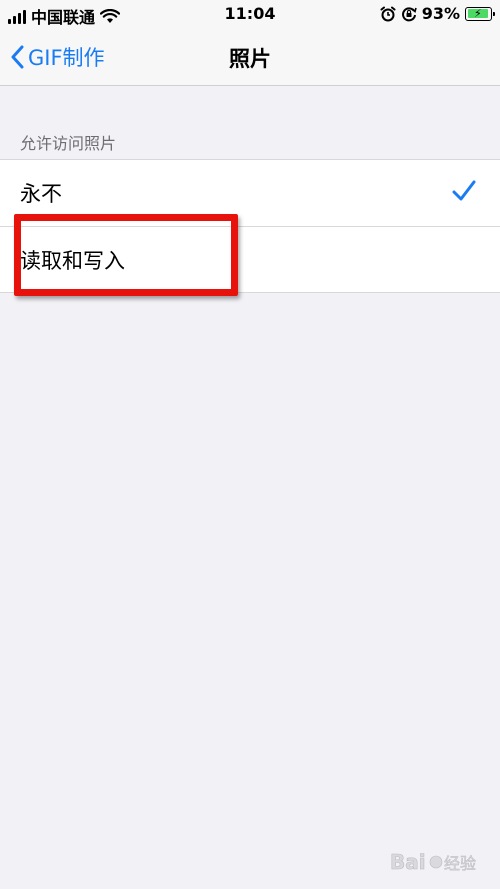 The width and height of the screenshot is (500, 889). What do you see at coordinates (409, 13) in the screenshot?
I see `orientation-lock-icon` at bounding box center [409, 13].